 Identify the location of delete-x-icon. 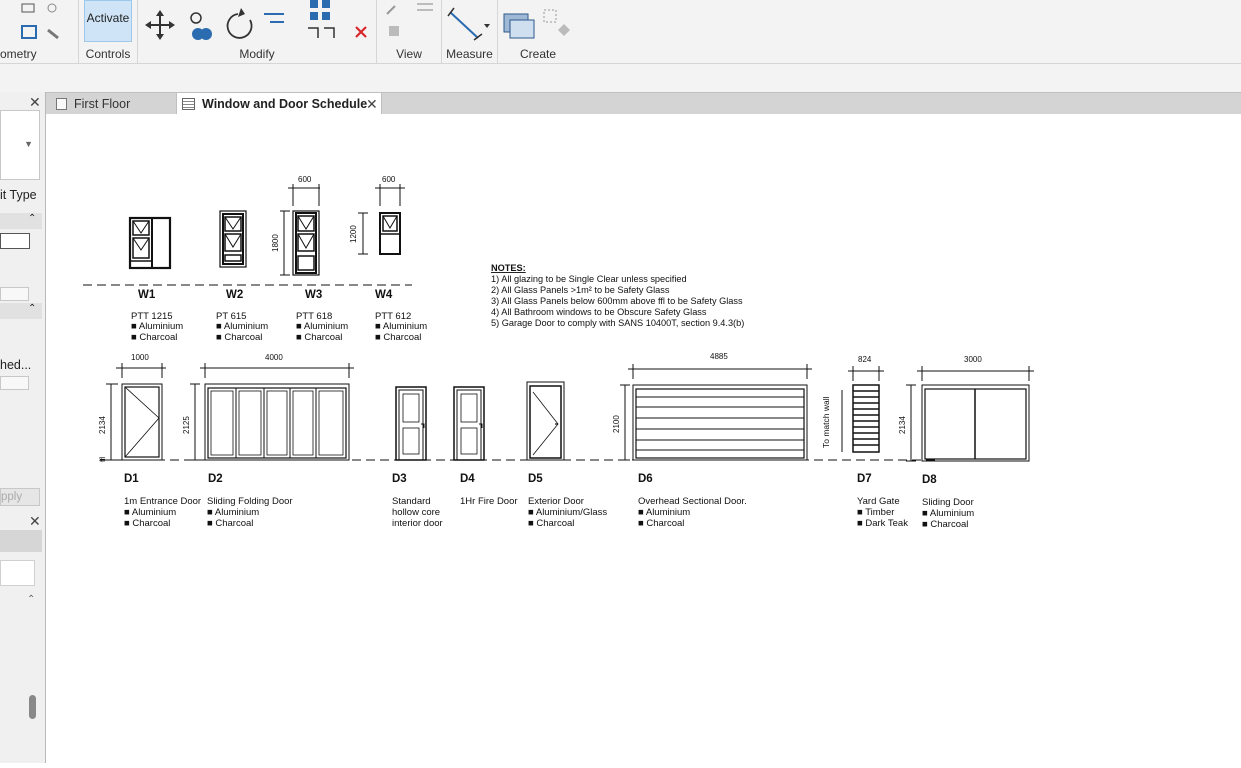
(361, 32).